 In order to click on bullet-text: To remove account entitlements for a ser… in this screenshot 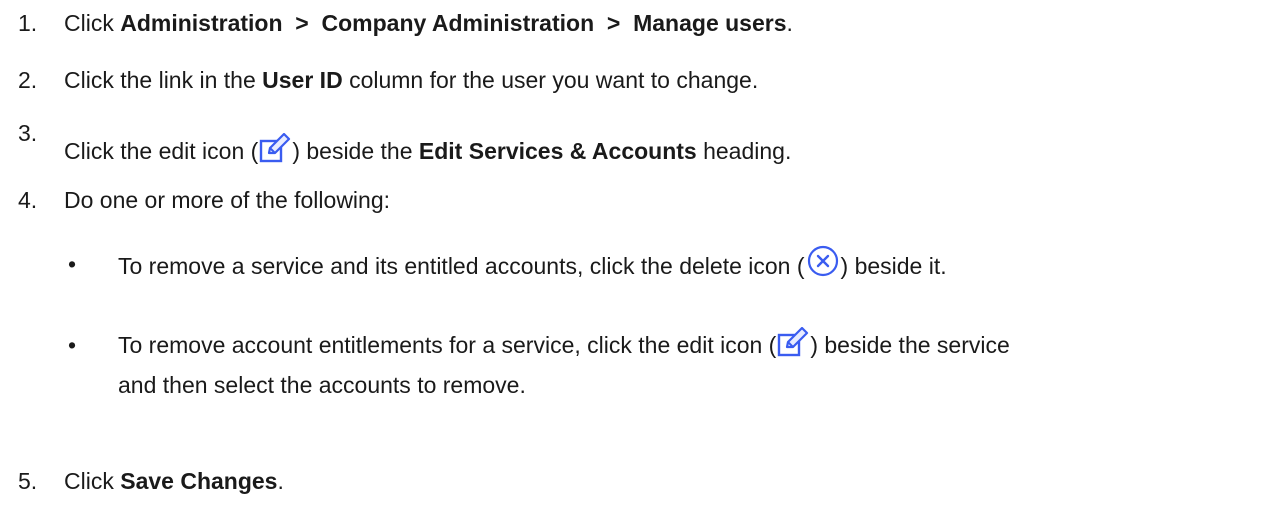, I will do `click(564, 345)`.